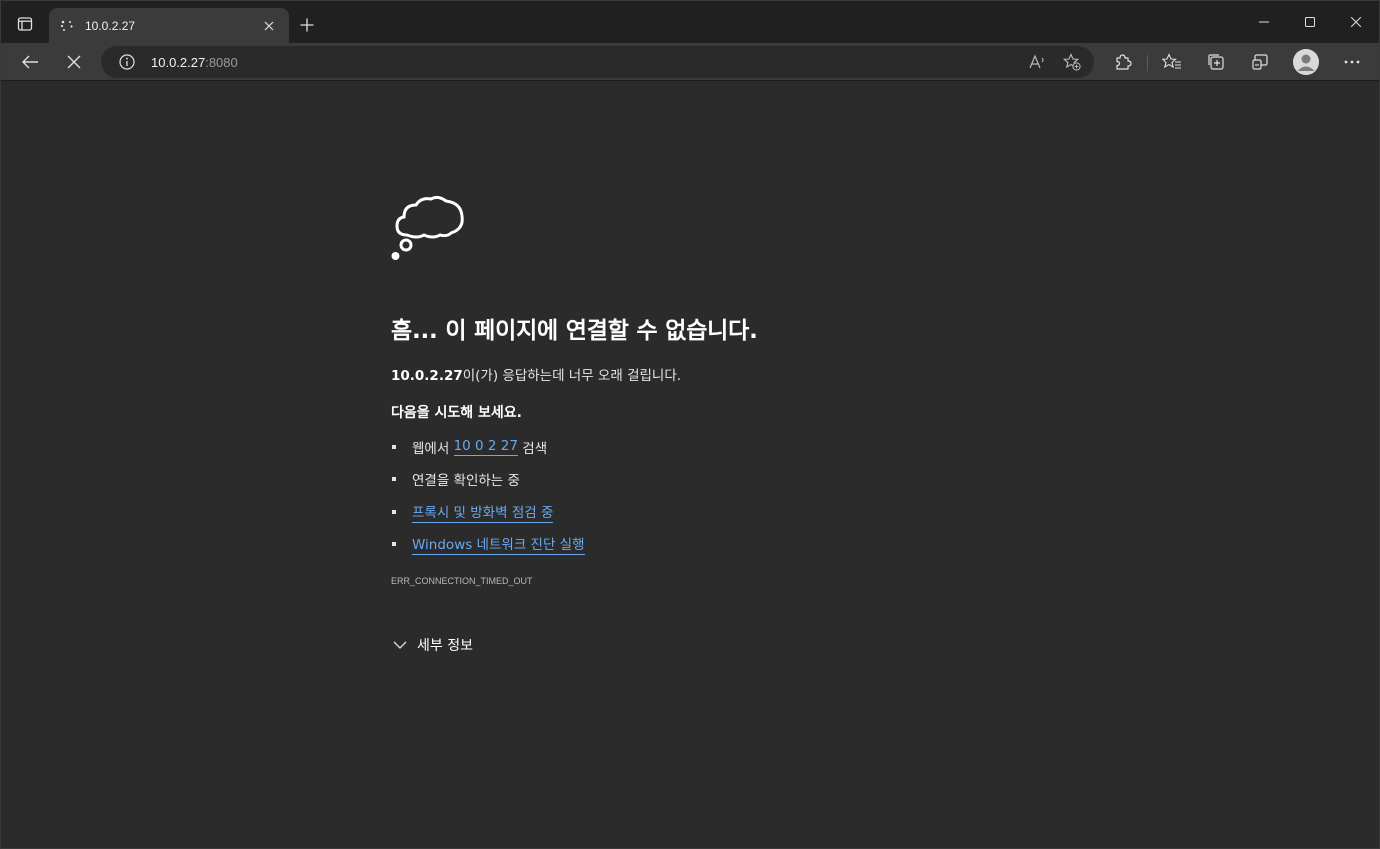 Image resolution: width=1380 pixels, height=849 pixels. What do you see at coordinates (1147, 63) in the screenshot?
I see `toolbar-separator` at bounding box center [1147, 63].